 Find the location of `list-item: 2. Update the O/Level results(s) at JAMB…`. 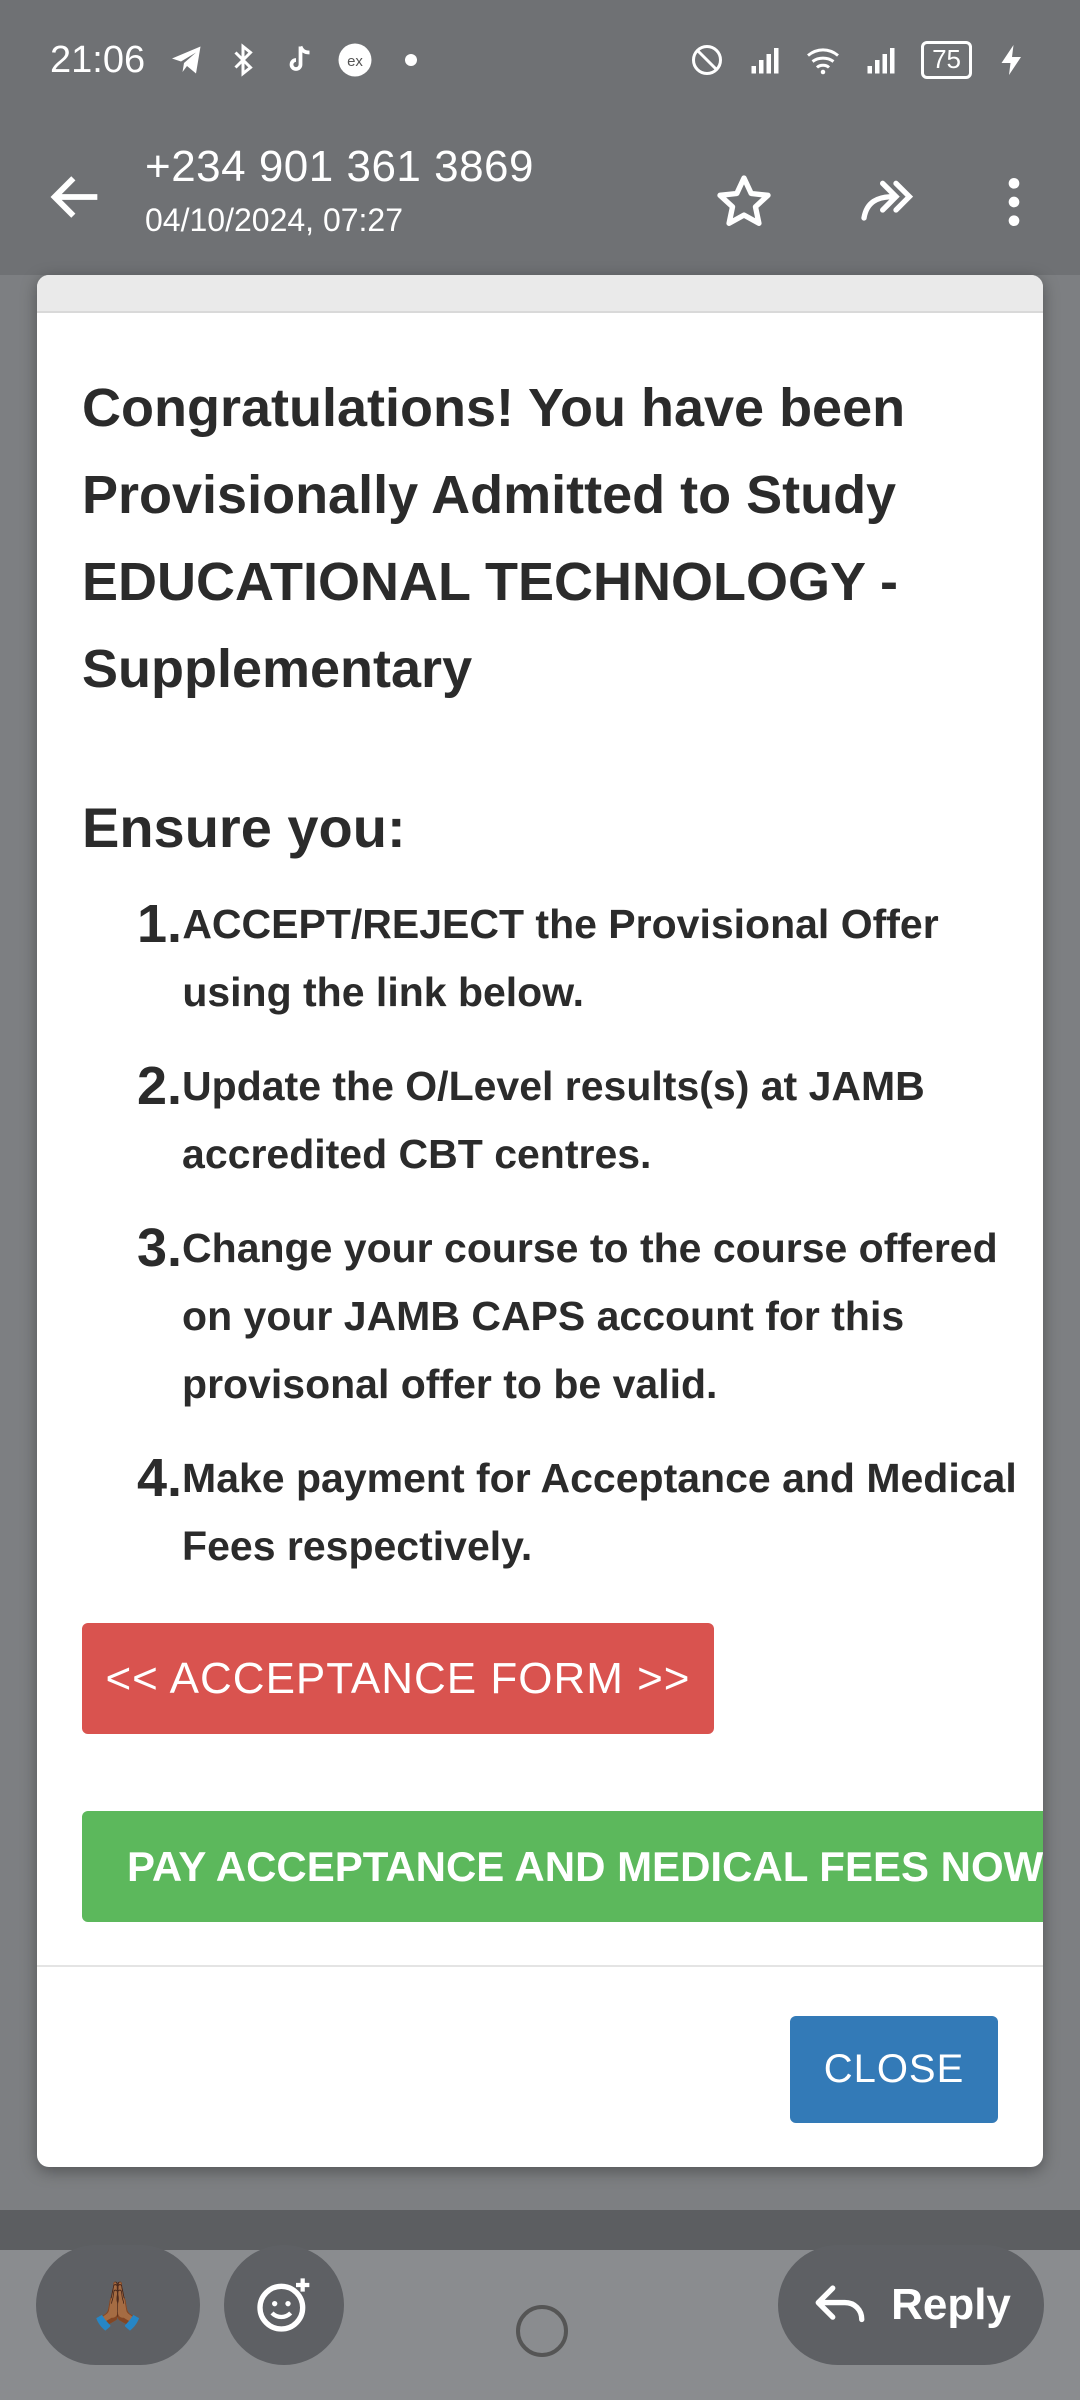

list-item: 2. Update the O/Level results(s) at JAMB… is located at coordinates (587, 1120).